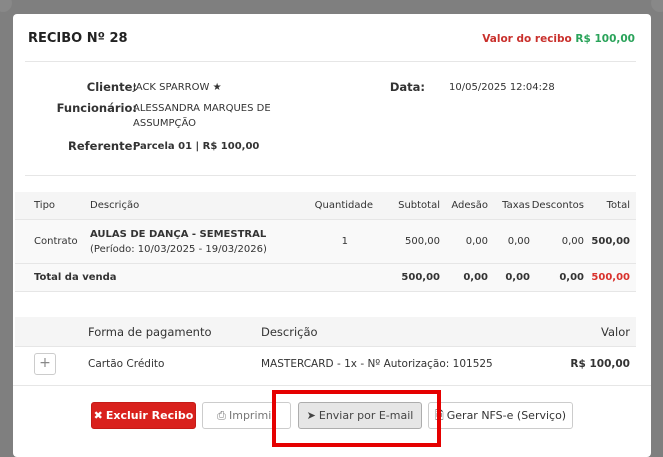  Describe the element at coordinates (419, 205) in the screenshot. I see `col-subtotal: Subtotal` at that location.